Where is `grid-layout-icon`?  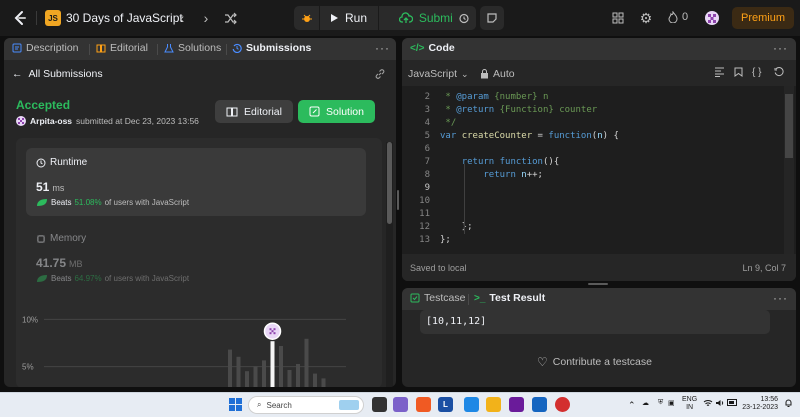
grid-layout-icon is located at coordinates (618, 18).